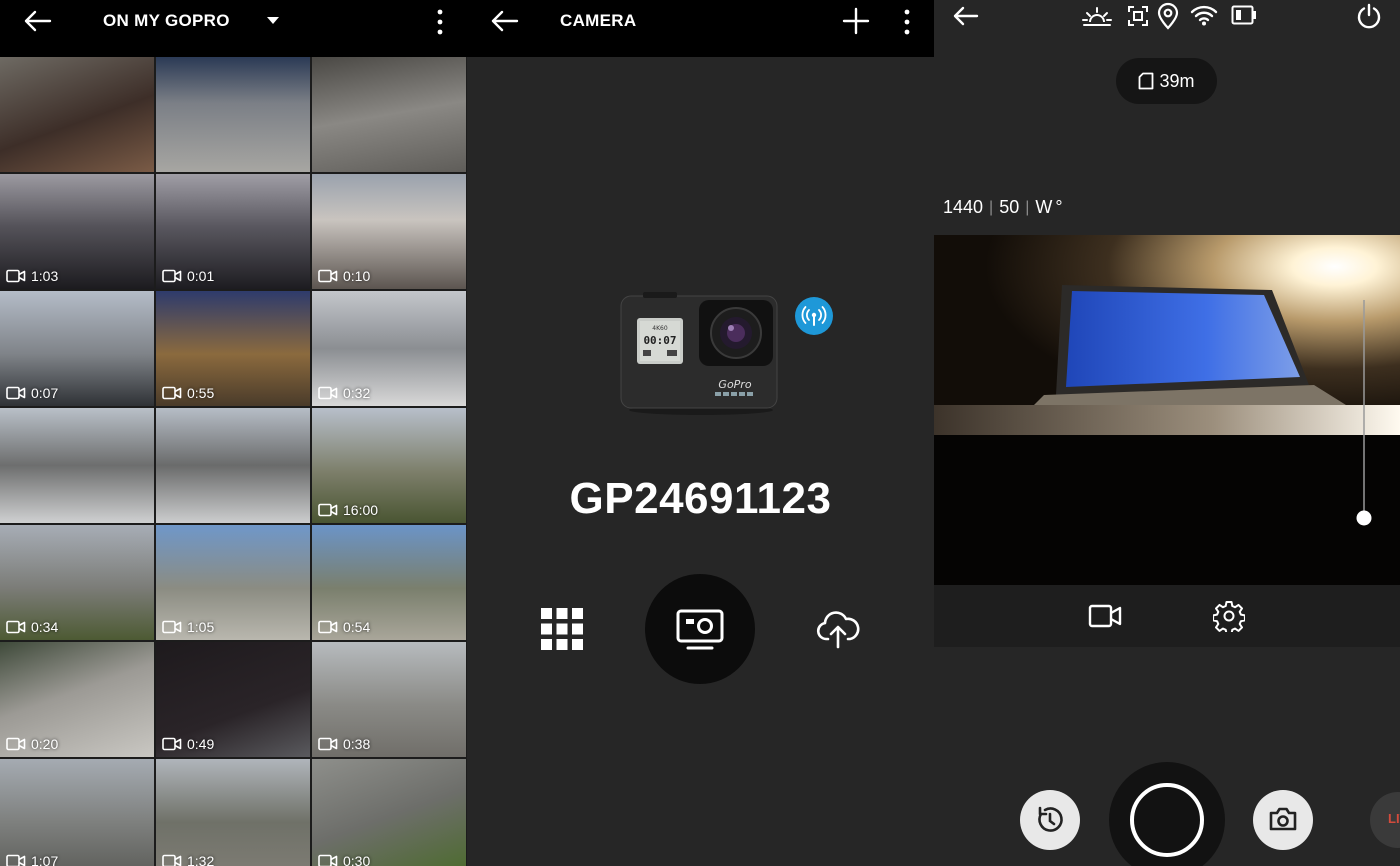  Describe the element at coordinates (598, 20) in the screenshot. I see `camera-title: CAMERA` at that location.